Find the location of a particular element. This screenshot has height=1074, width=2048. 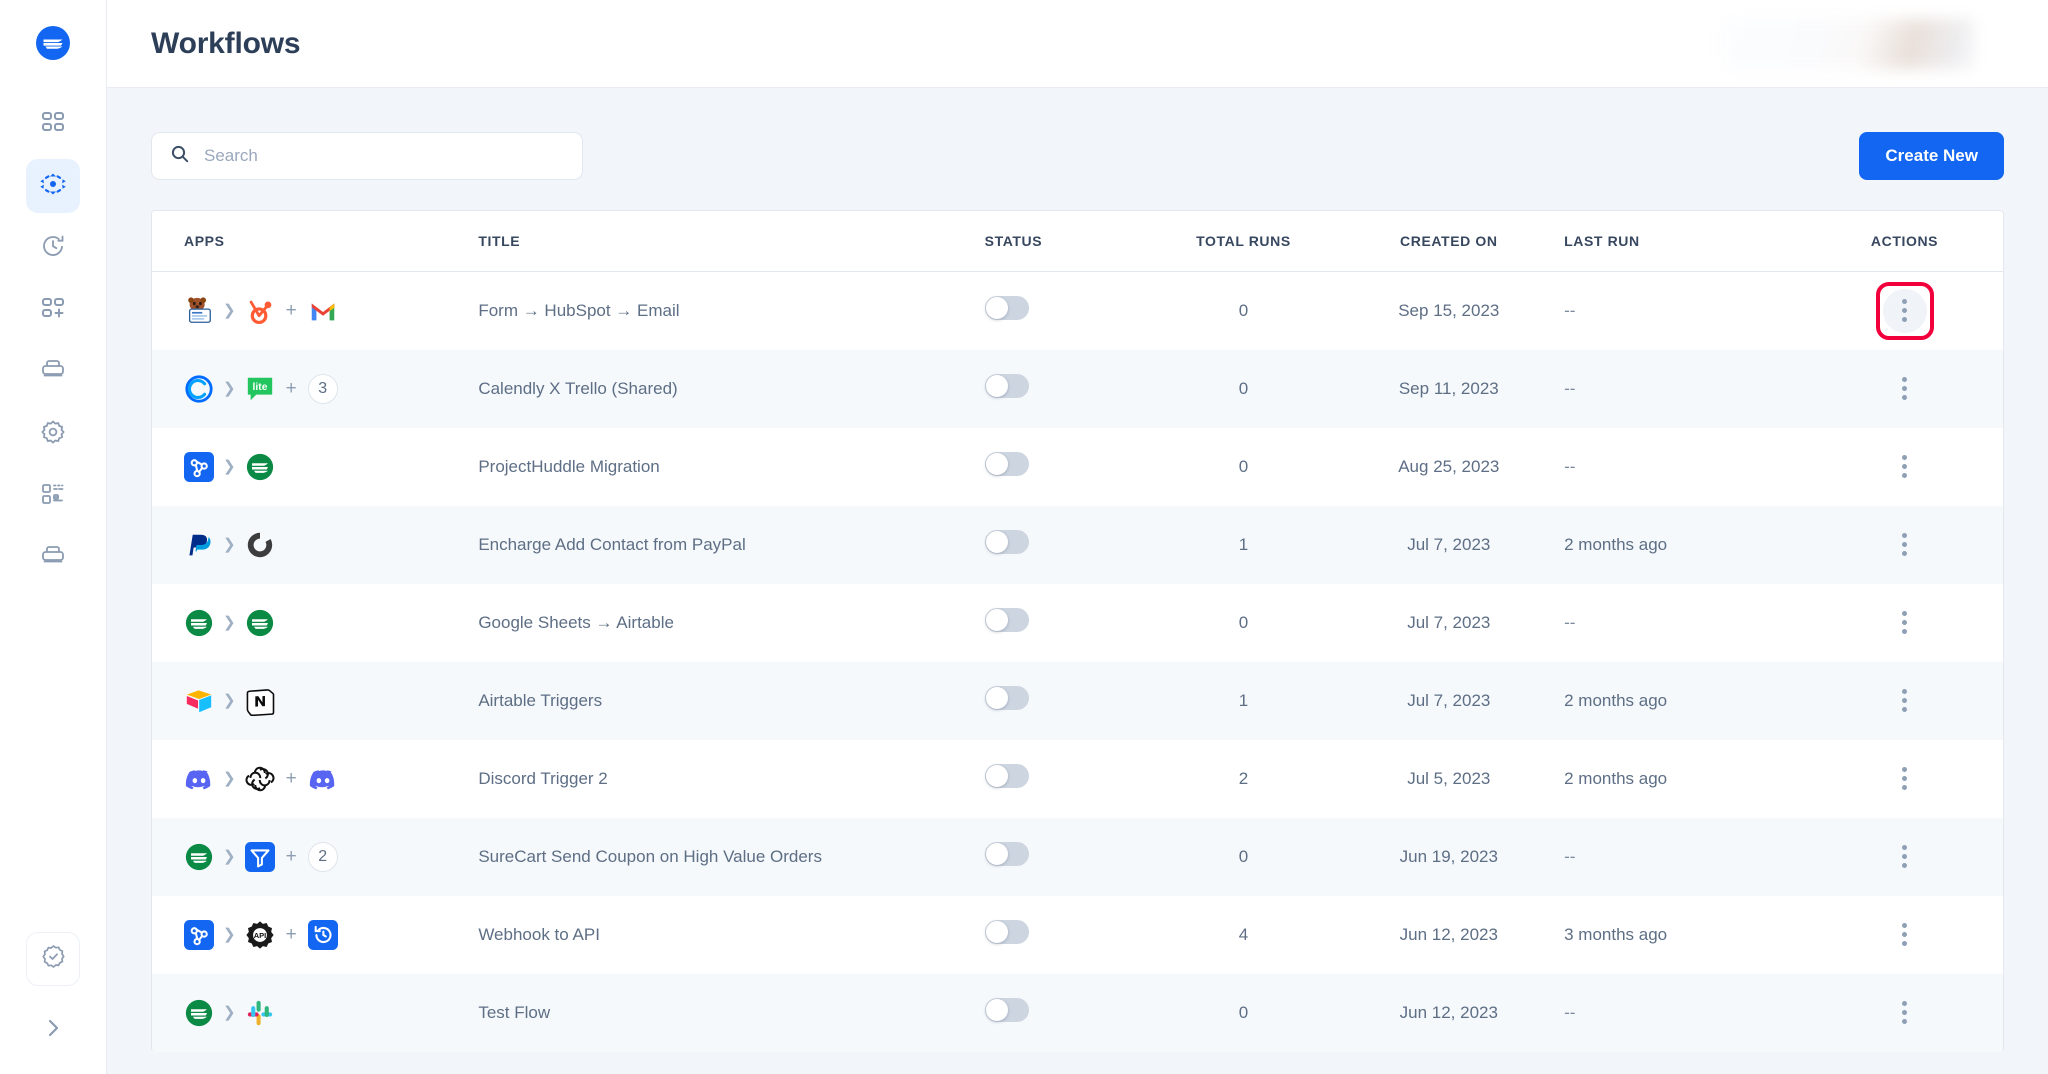

cell-created-on: Jun 19, 2023 is located at coordinates (1448, 856).